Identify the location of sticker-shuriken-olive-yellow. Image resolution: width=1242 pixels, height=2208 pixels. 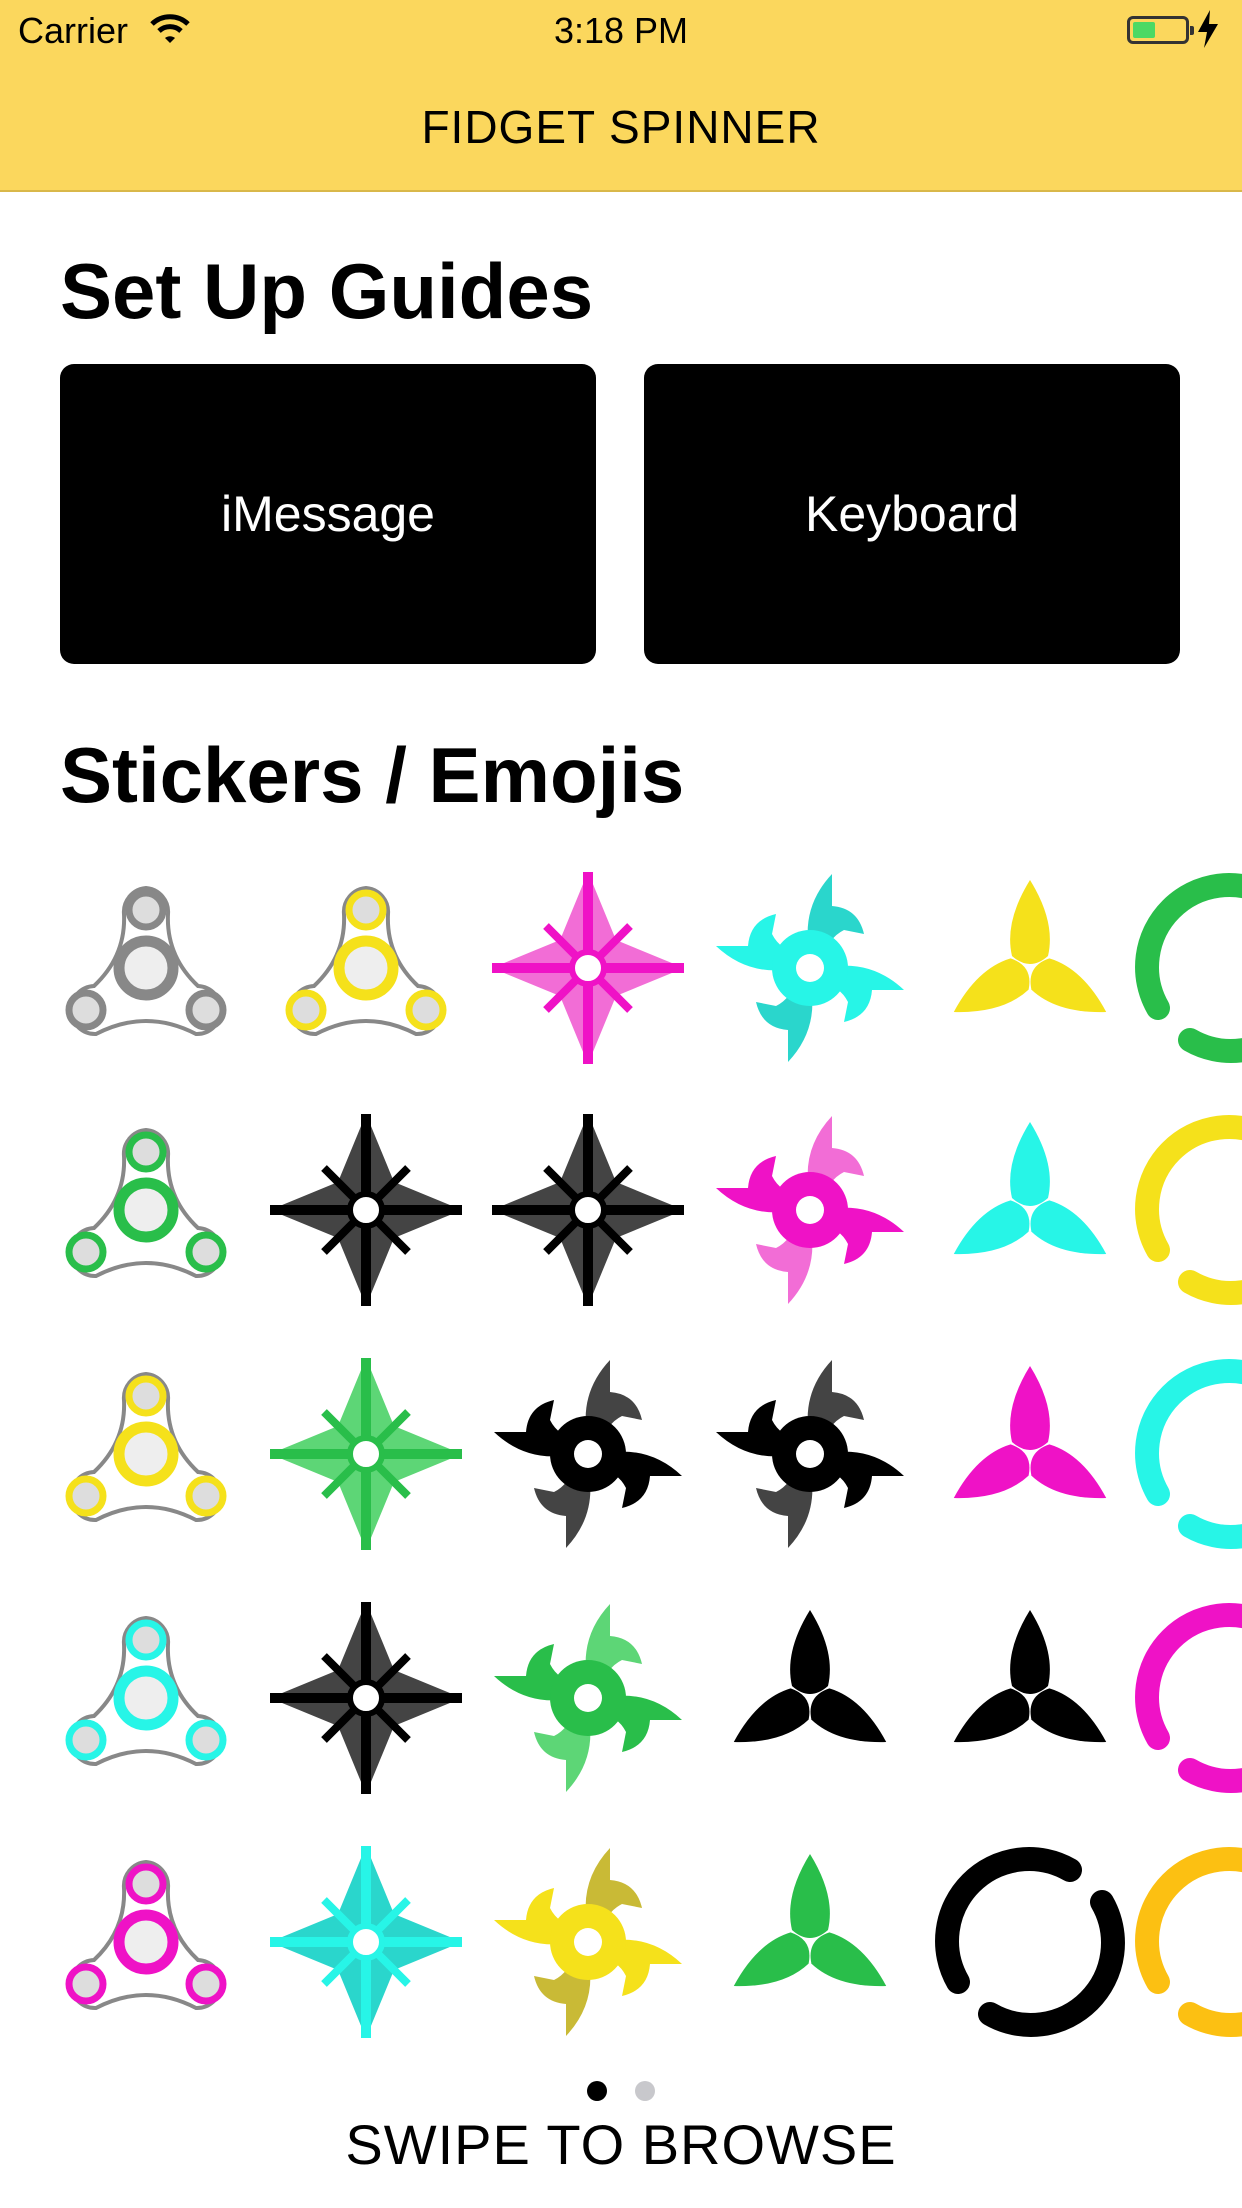
(366, 1698).